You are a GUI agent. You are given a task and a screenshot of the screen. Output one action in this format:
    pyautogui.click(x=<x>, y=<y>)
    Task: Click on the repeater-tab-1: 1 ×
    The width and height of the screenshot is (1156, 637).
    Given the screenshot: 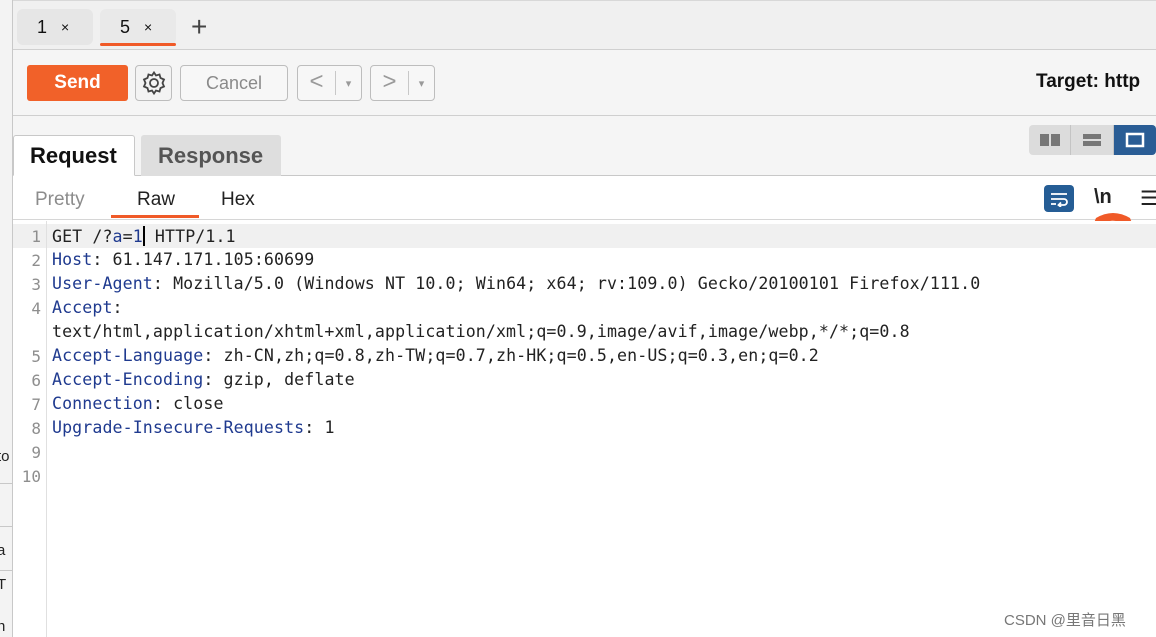 What is the action you would take?
    pyautogui.click(x=55, y=27)
    